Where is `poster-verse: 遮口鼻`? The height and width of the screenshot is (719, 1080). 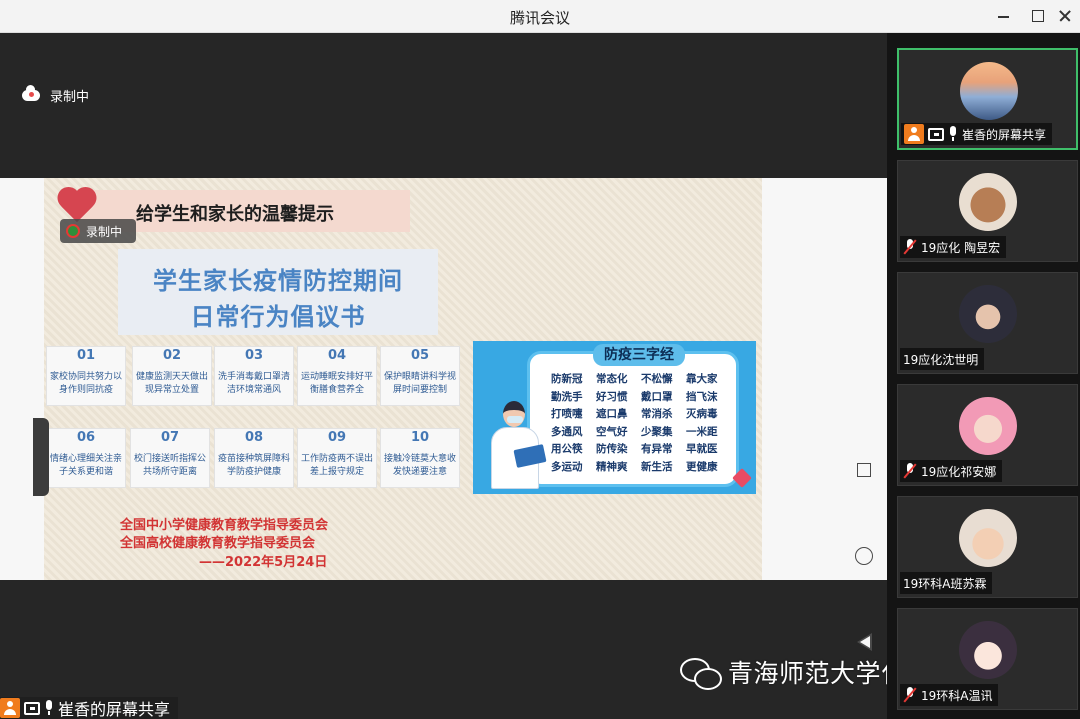 poster-verse: 遮口鼻 is located at coordinates (612, 414).